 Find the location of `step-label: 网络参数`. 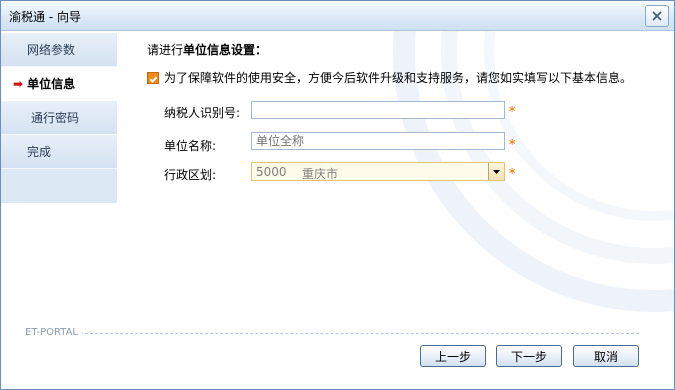

step-label: 网络参数 is located at coordinates (51, 50).